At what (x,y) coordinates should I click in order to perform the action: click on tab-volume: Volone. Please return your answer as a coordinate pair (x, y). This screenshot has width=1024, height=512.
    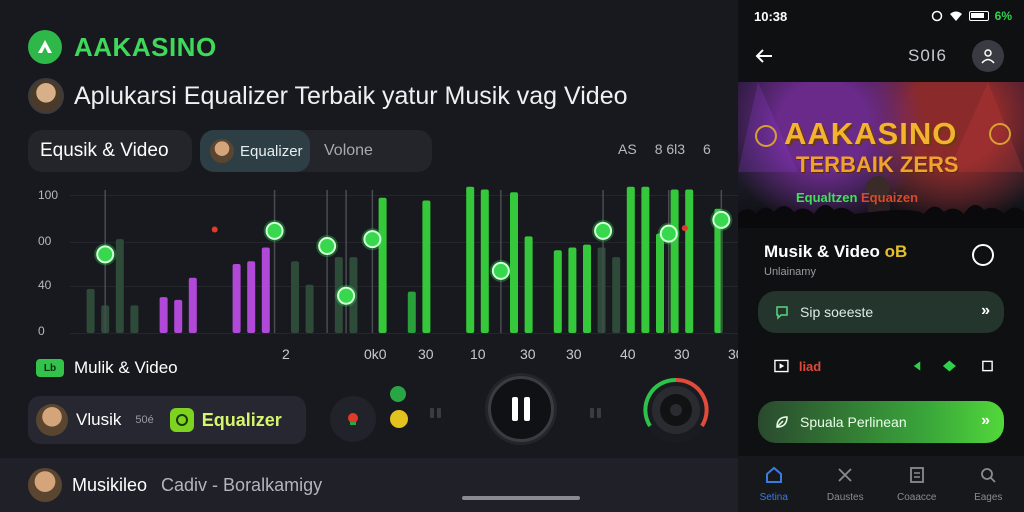
    Looking at the image, I should click on (348, 151).